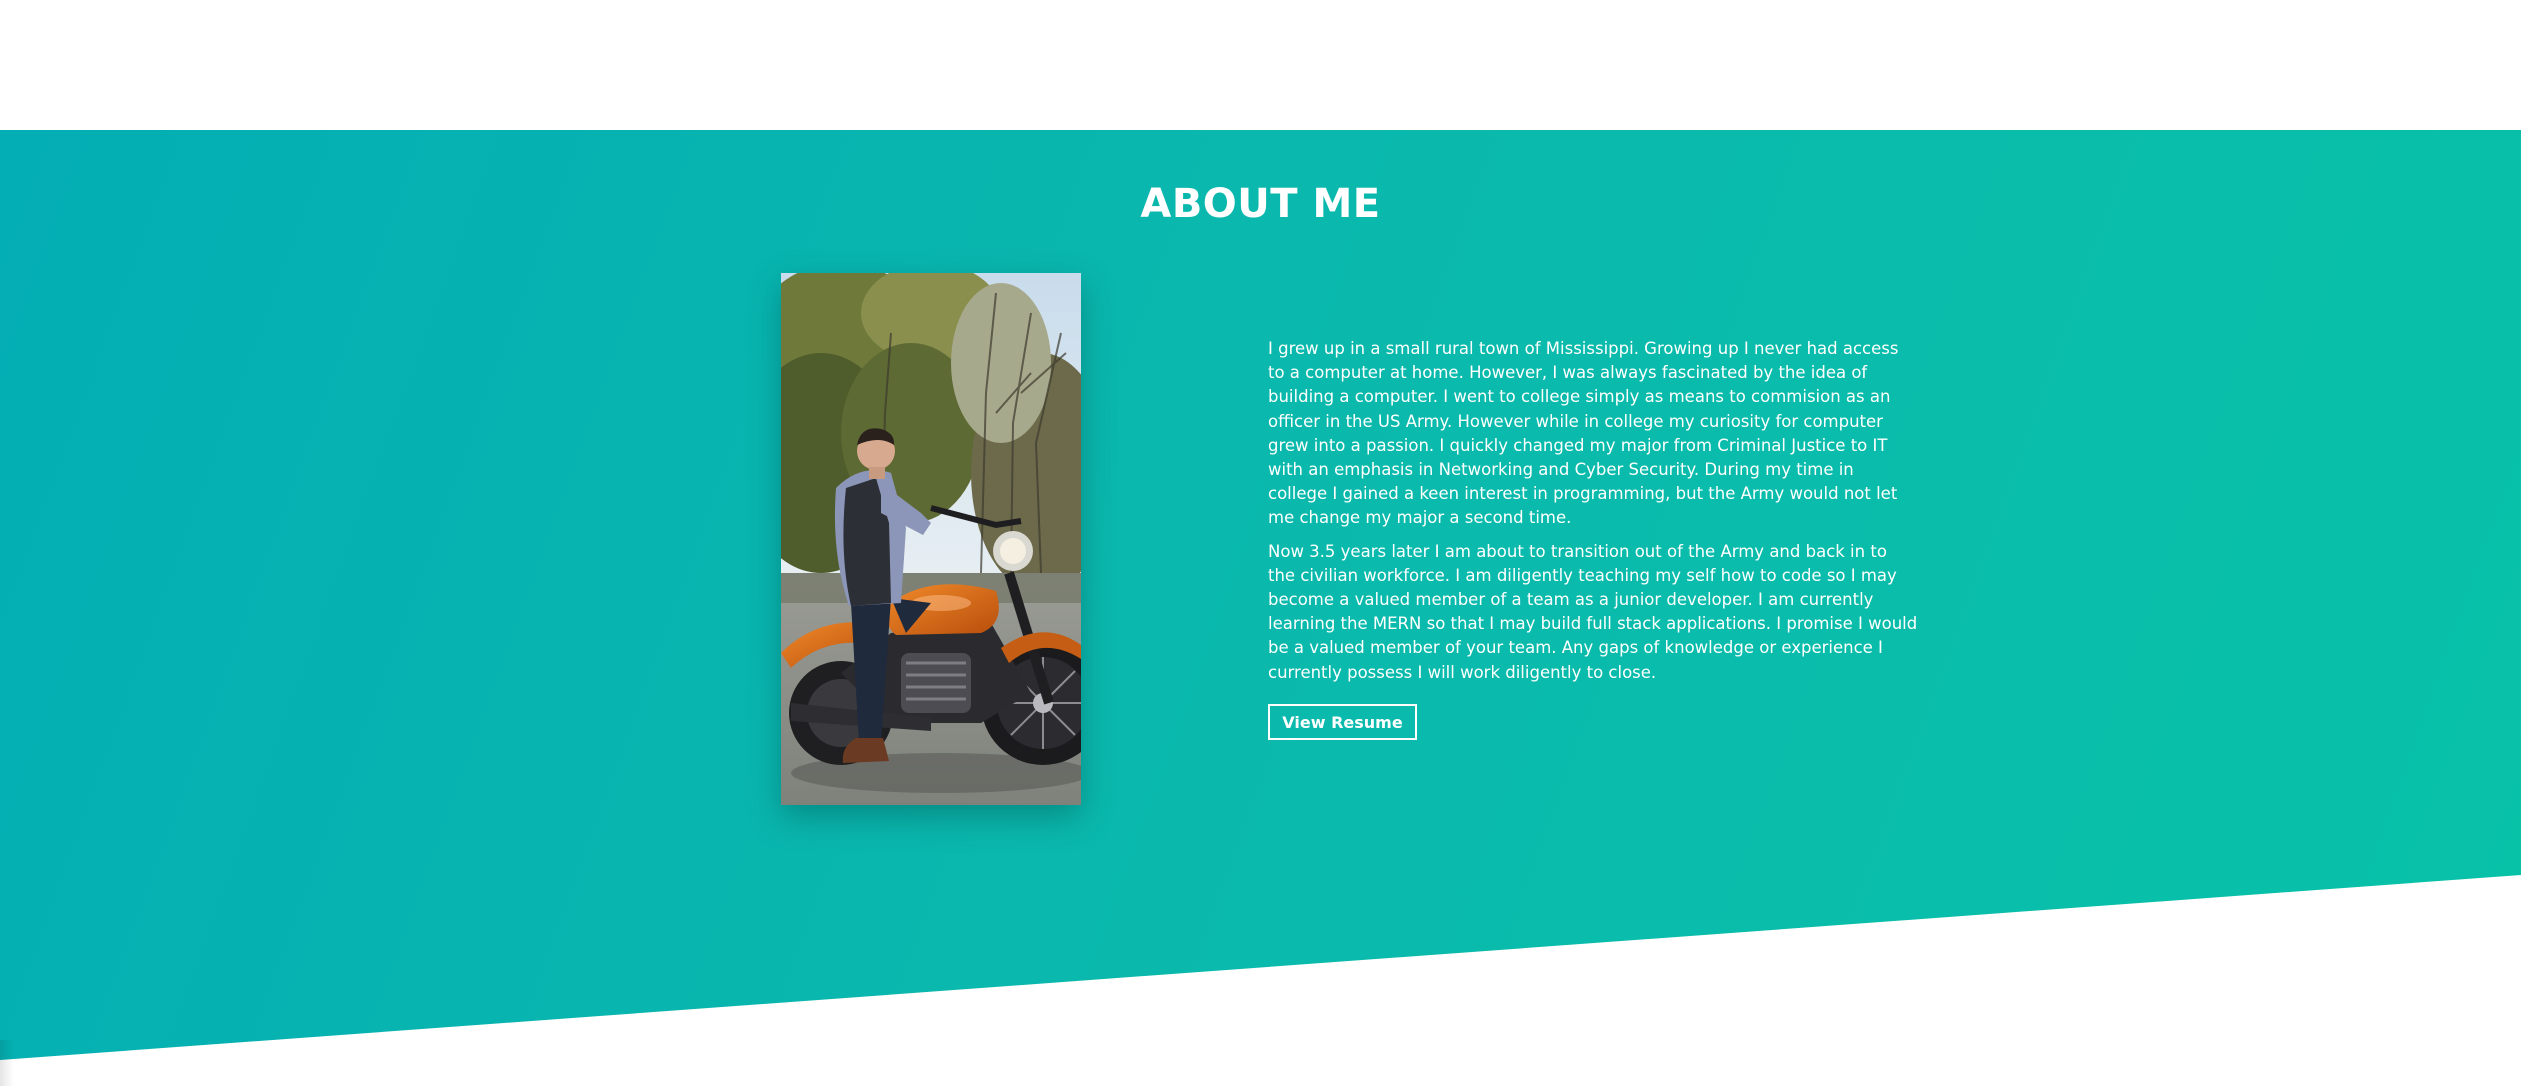  I want to click on view-resume-button: View Resume, so click(1342, 722).